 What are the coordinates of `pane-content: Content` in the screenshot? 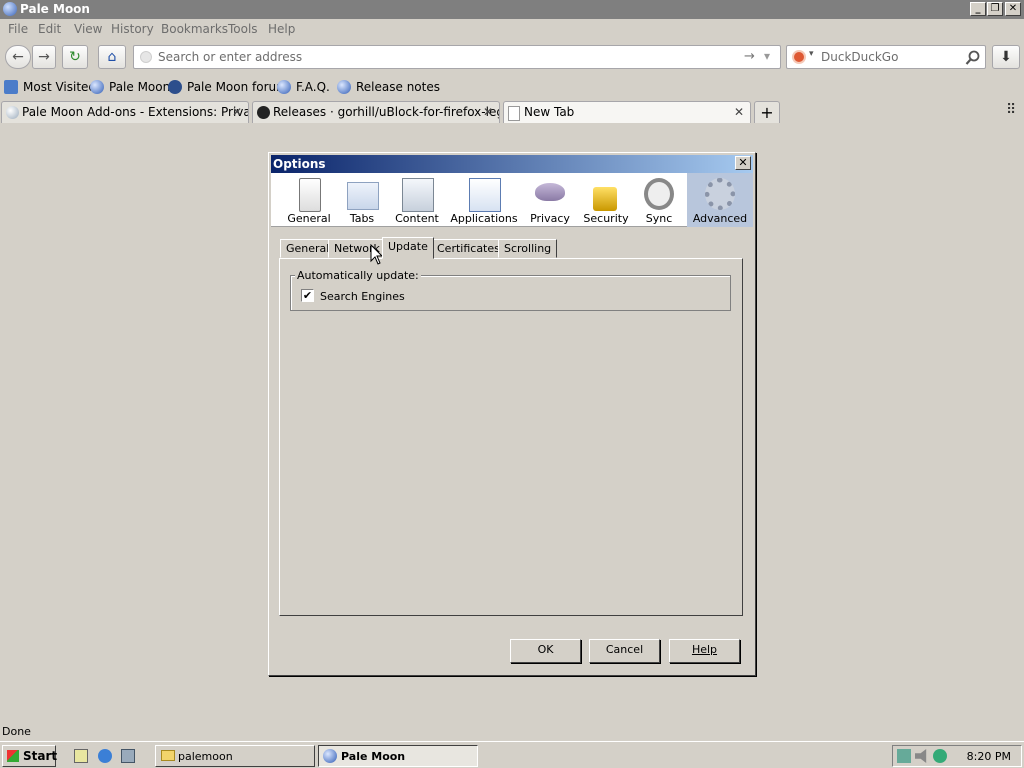 It's located at (417, 200).